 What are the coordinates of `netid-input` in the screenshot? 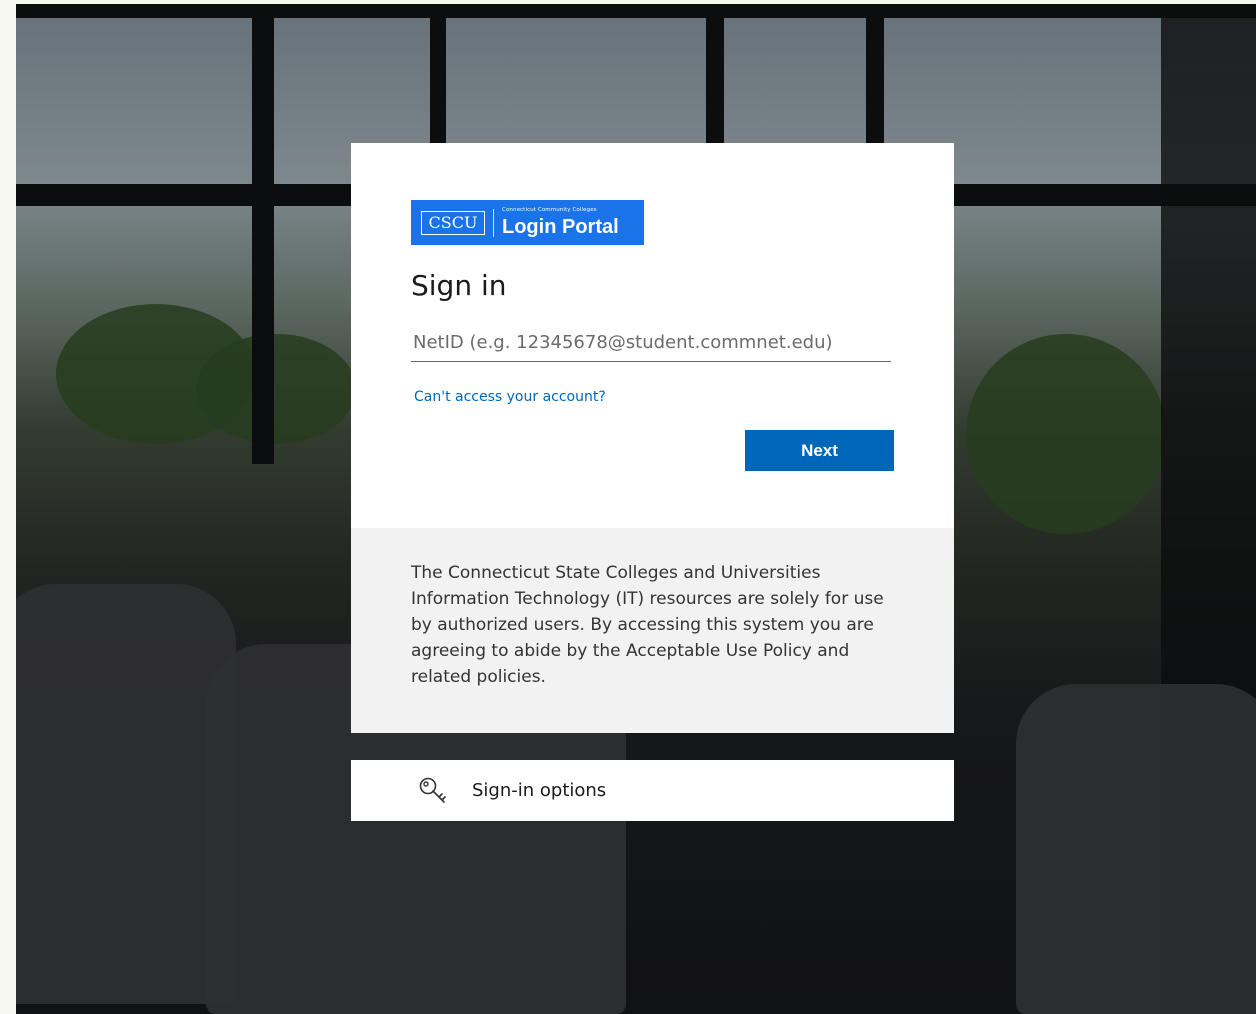 It's located at (651, 343).